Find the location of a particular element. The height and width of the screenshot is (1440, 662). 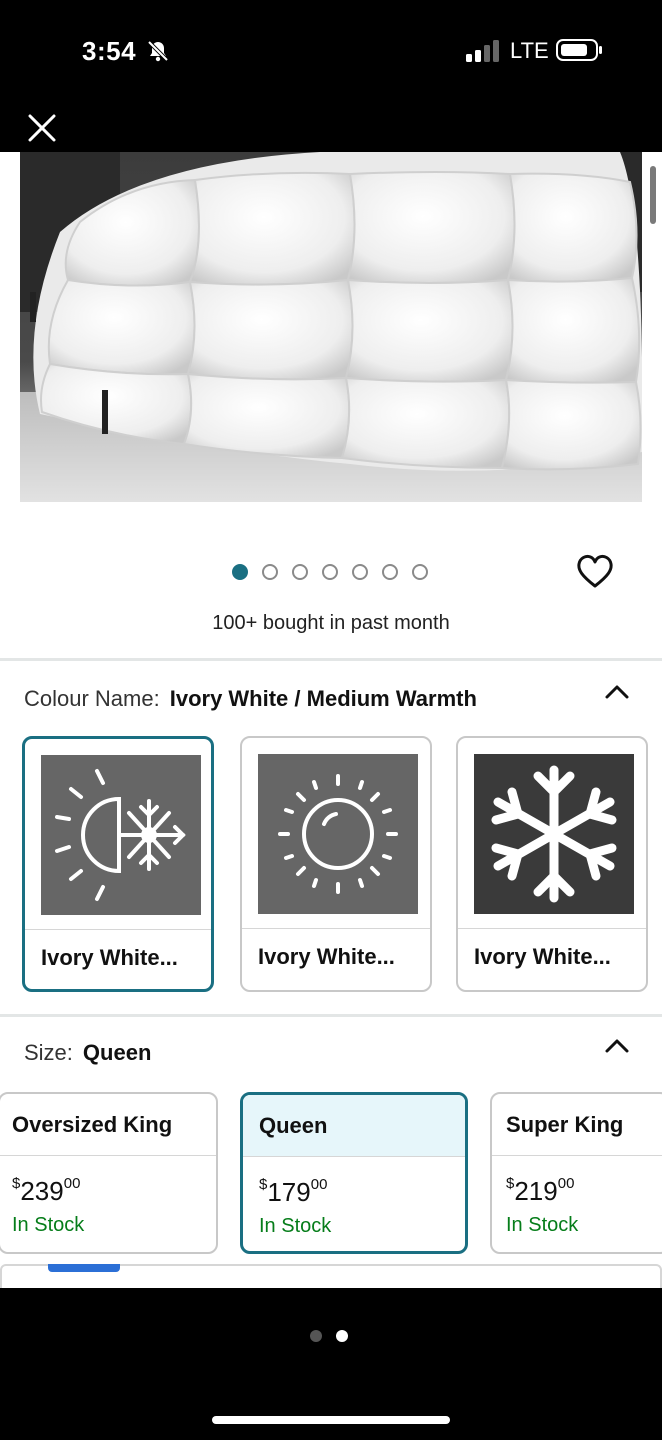

carrier-label: LTE is located at coordinates (529, 50).